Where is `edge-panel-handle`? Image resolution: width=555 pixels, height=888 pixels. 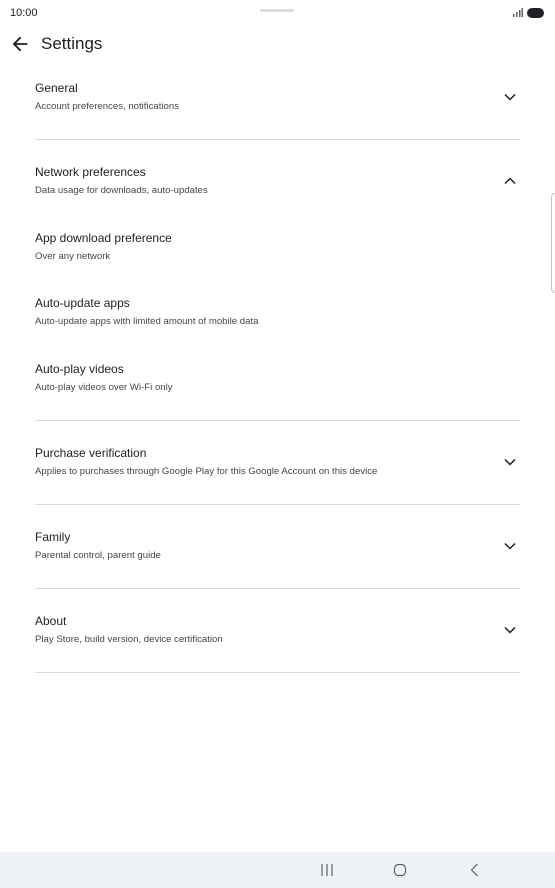
edge-panel-handle is located at coordinates (553, 243).